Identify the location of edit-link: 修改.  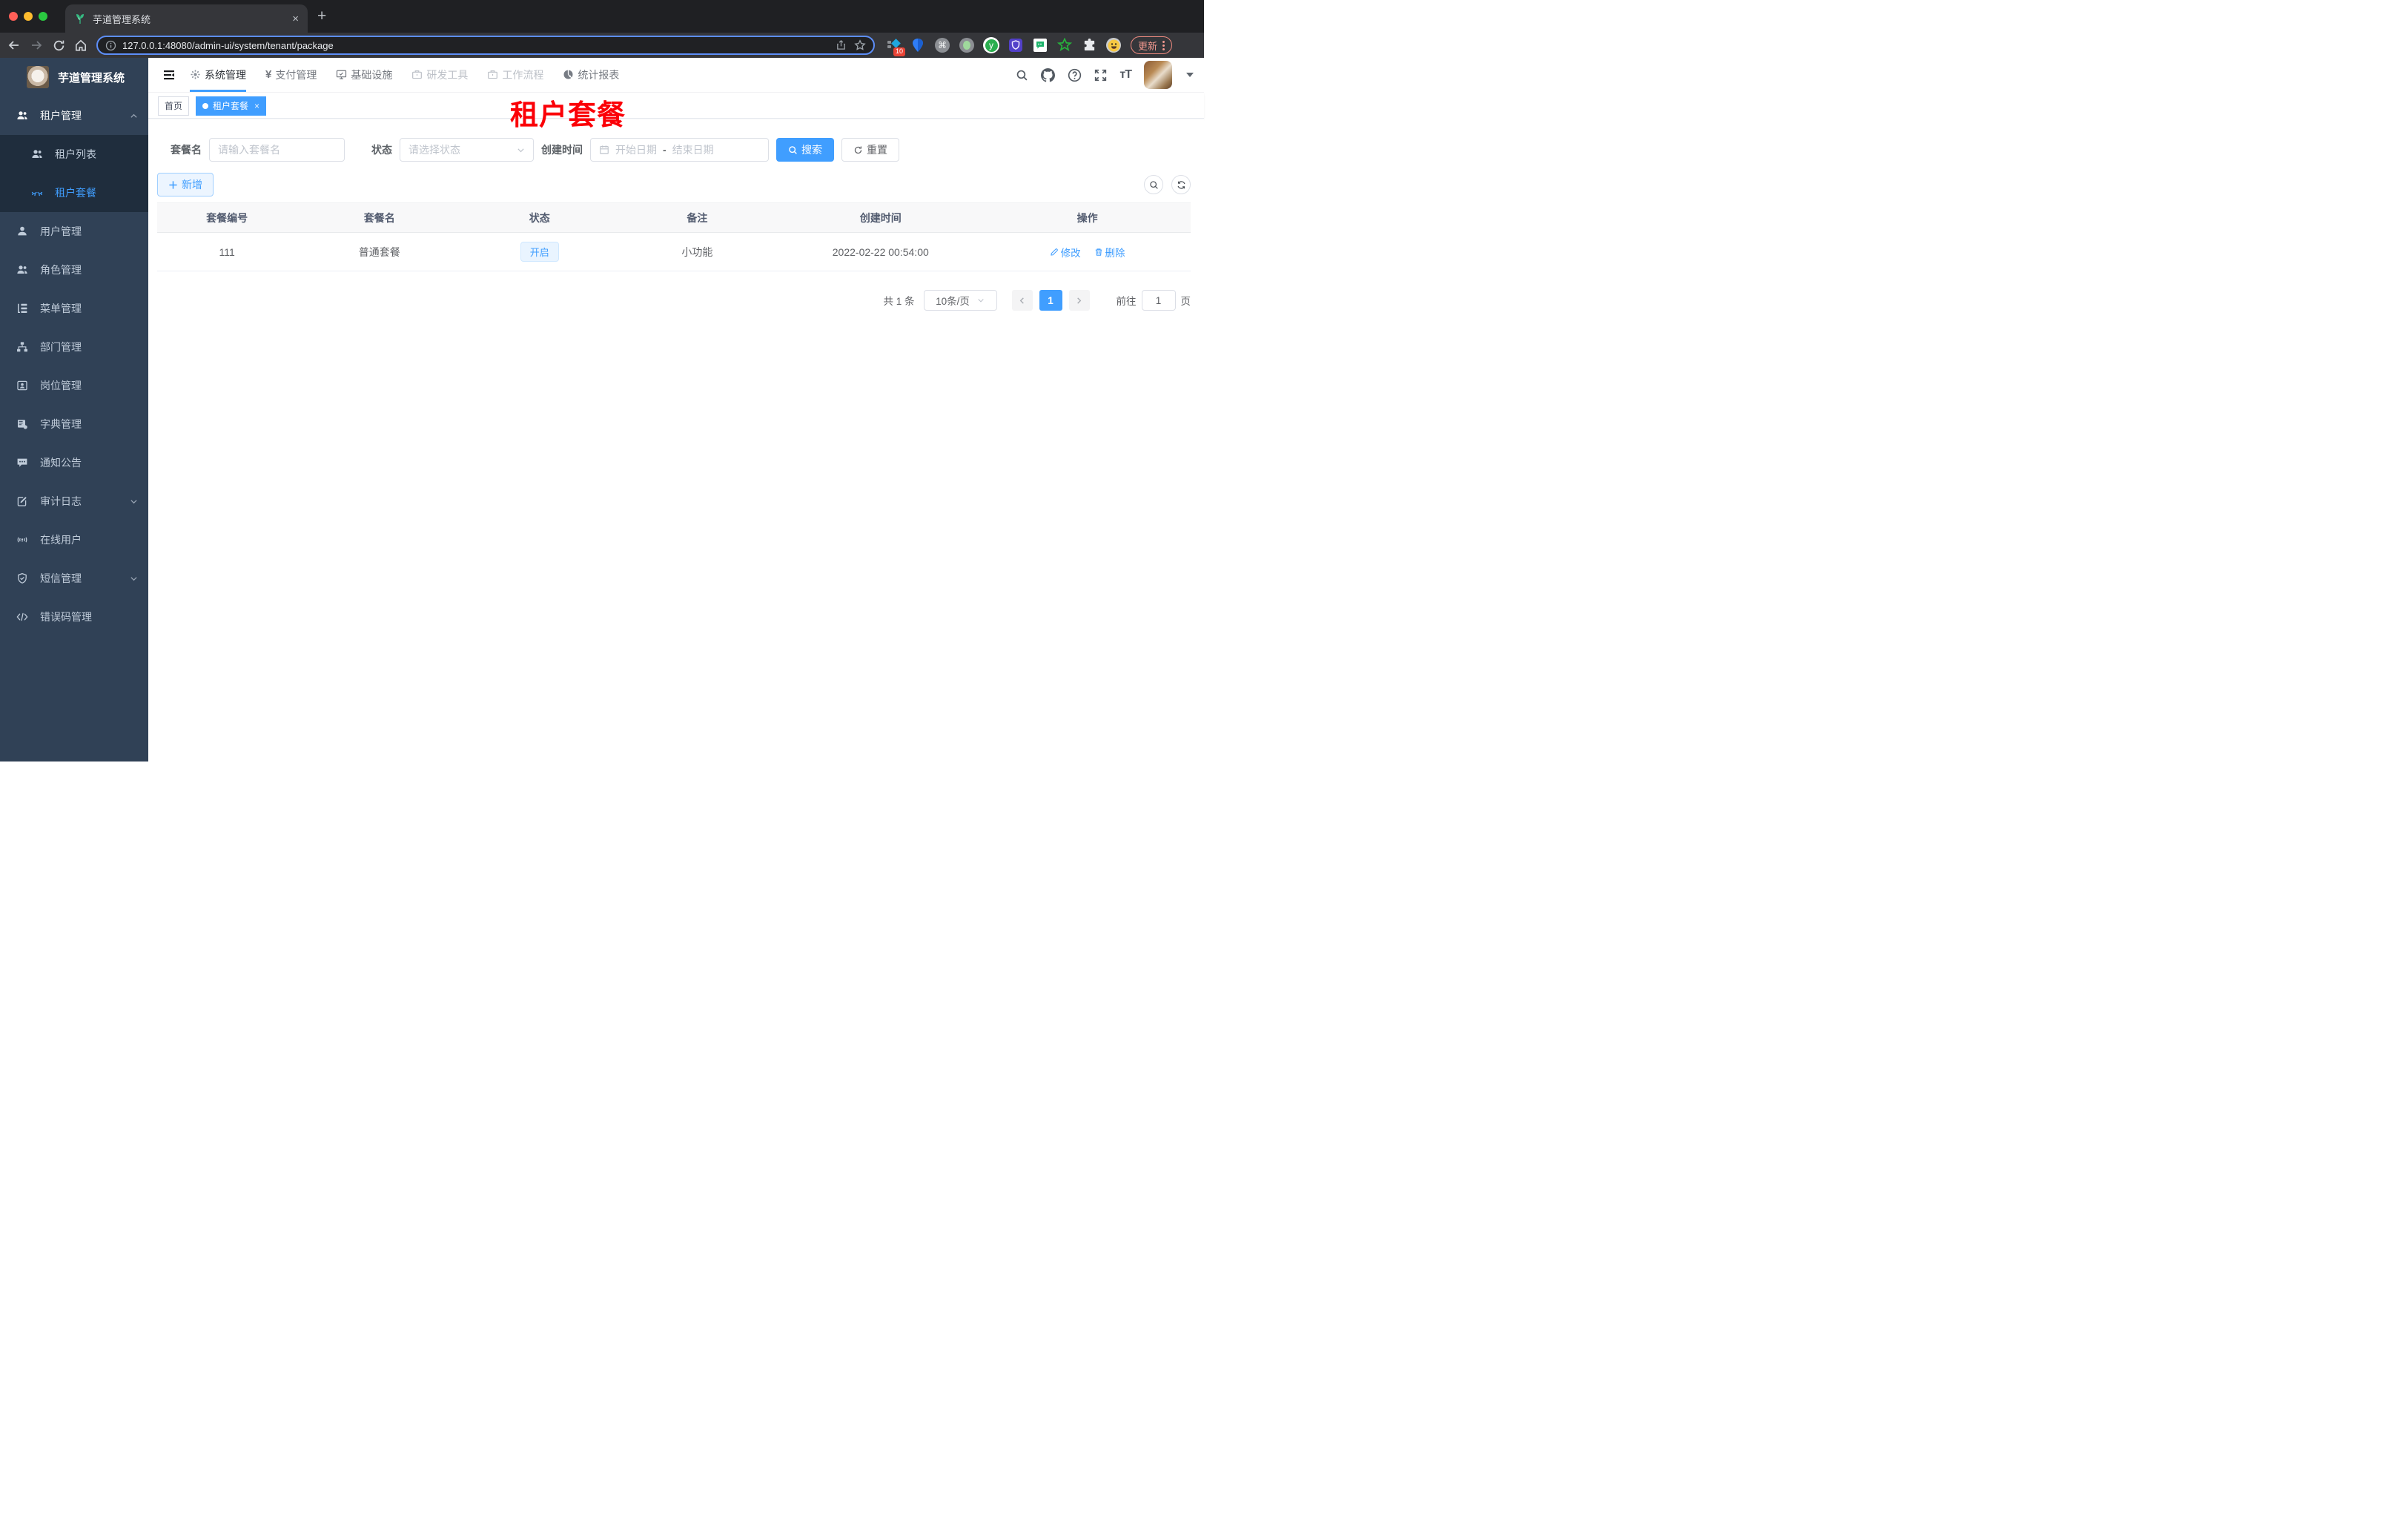
(1065, 253).